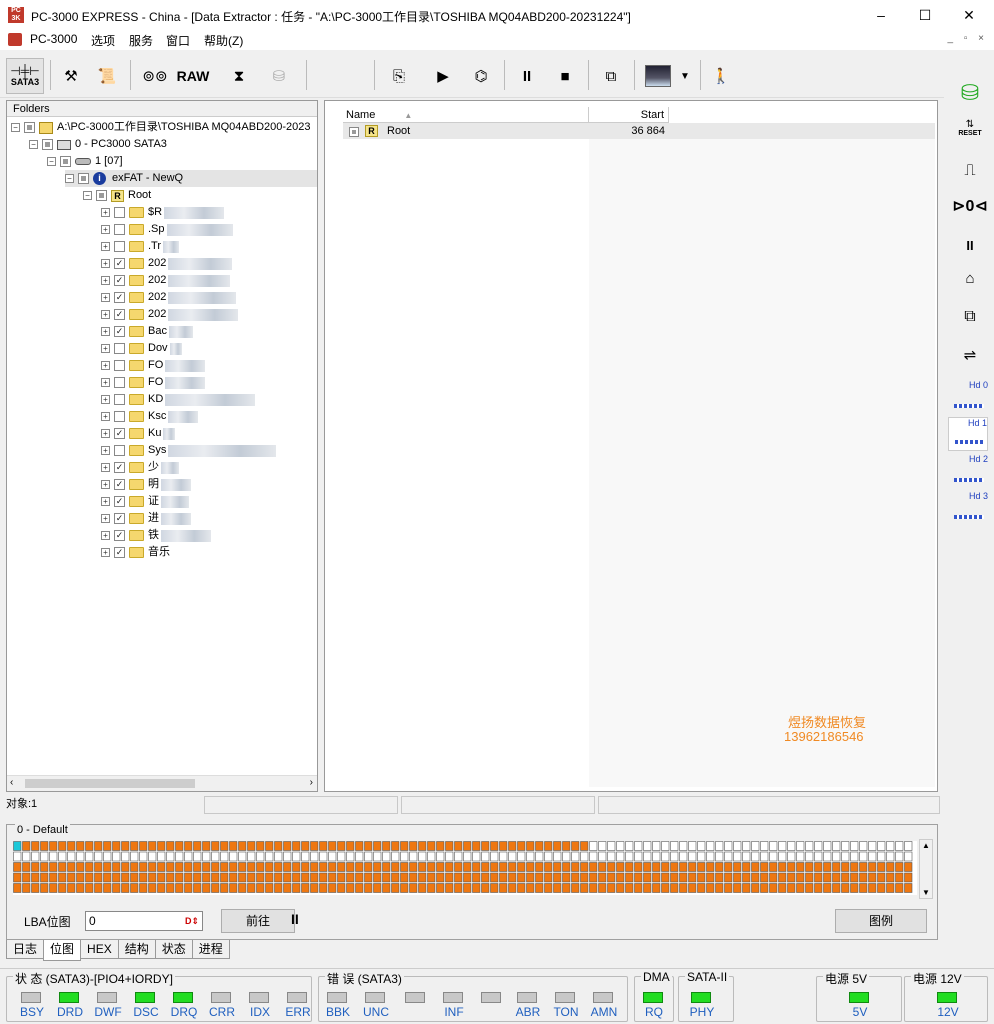  I want to click on tree-folder-item: + ✓ 铁, so click(156, 535).